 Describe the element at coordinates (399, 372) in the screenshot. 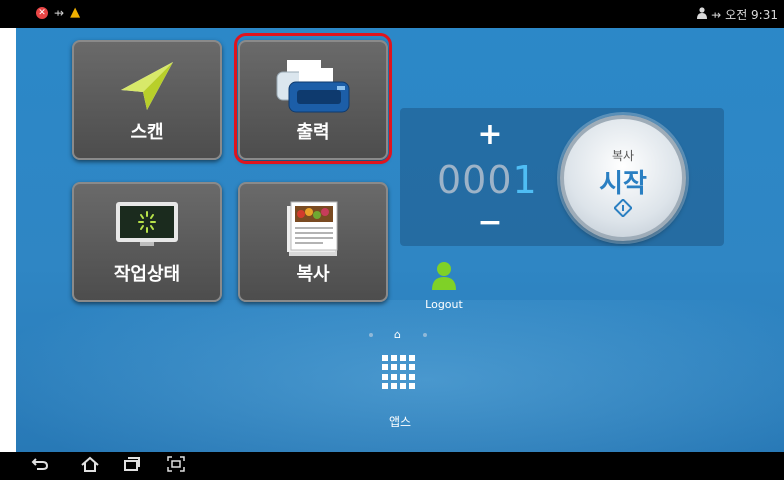

I see `apps-grid-icon` at that location.